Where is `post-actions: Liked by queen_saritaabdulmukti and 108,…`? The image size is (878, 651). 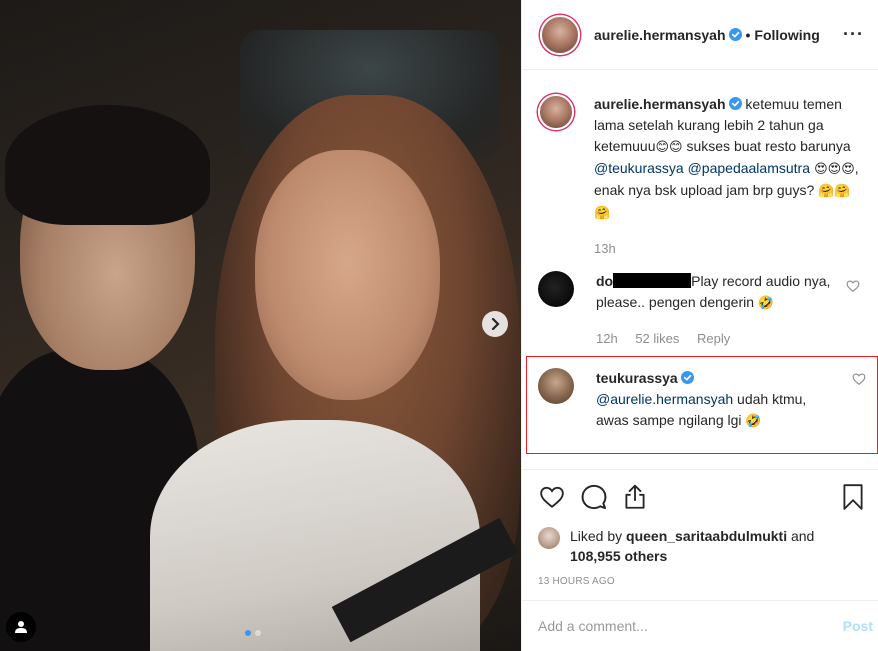 post-actions: Liked by queen_saritaabdulmukti and 108,… is located at coordinates (700, 528).